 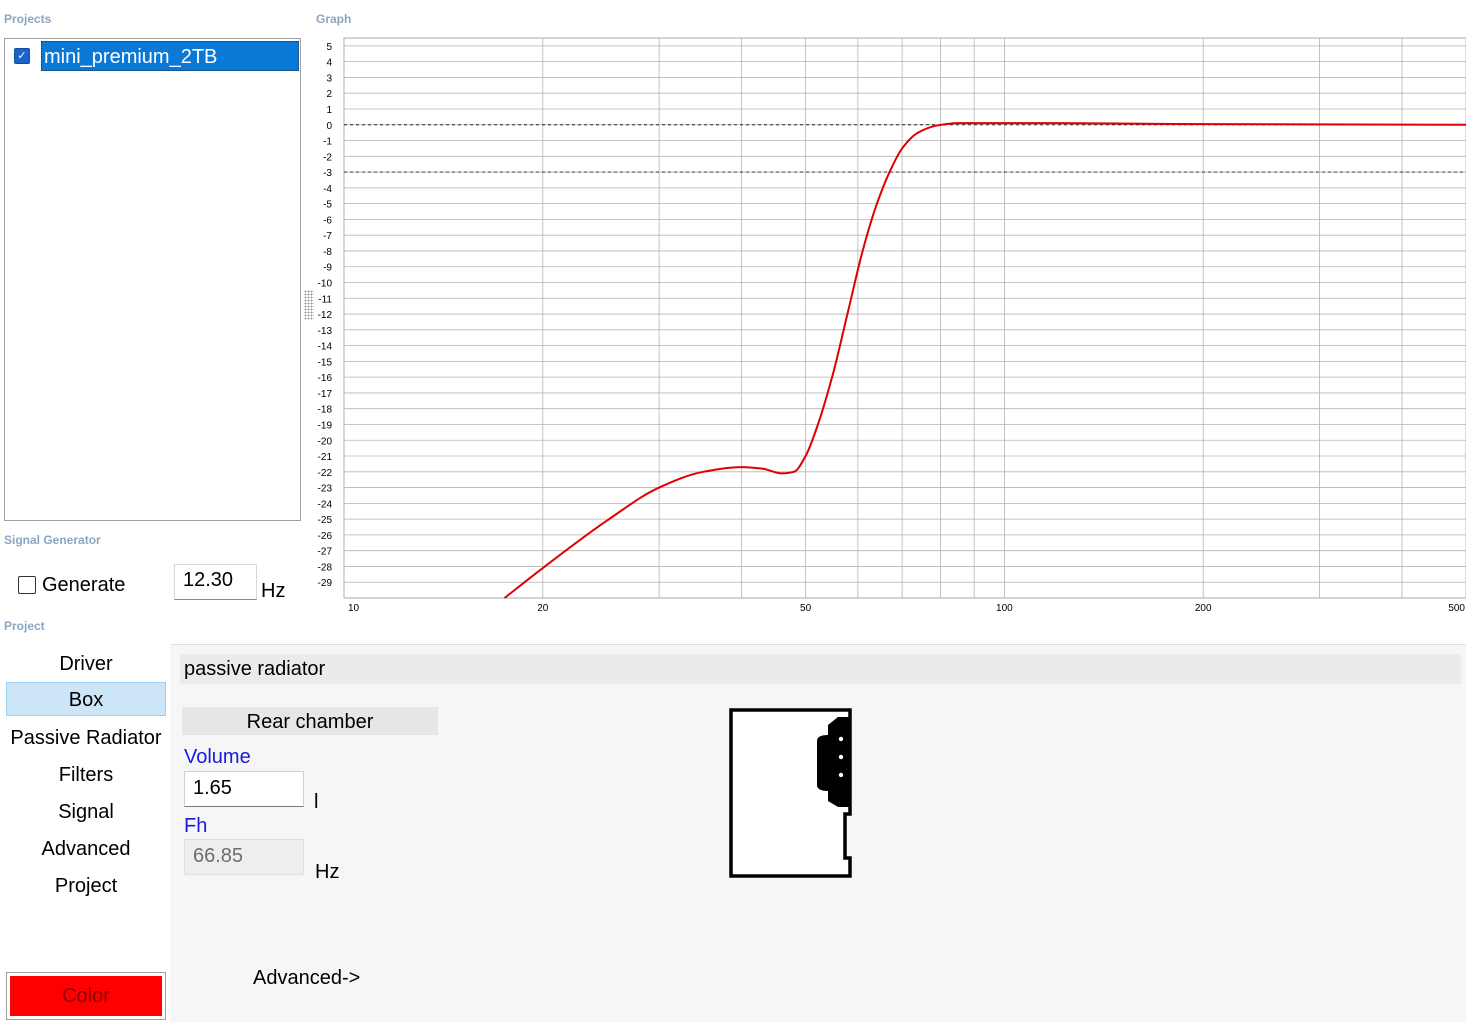 I want to click on y-tick-label: -1, so click(x=327, y=142).